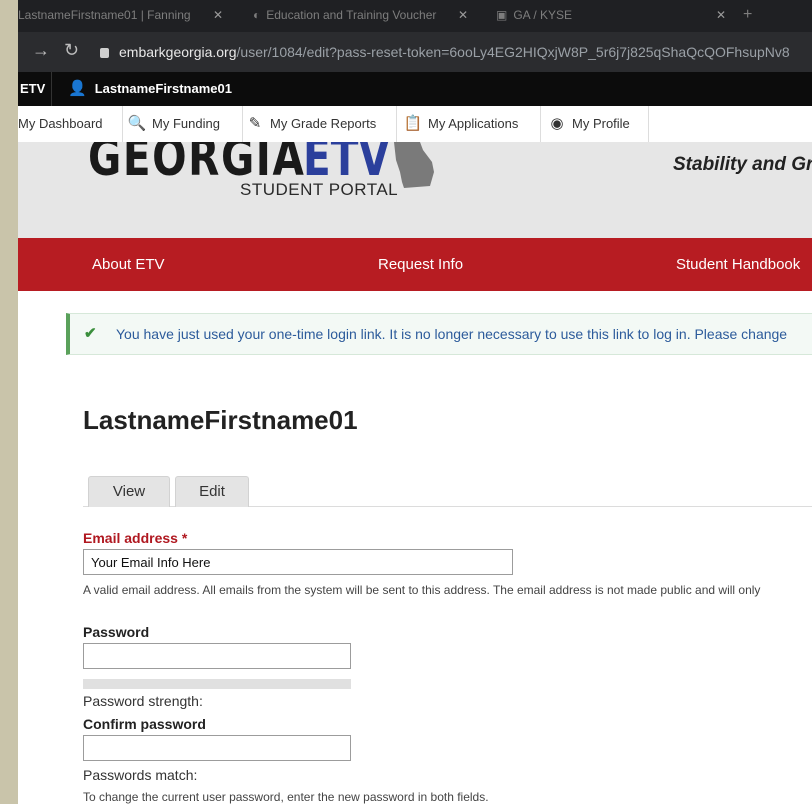 This screenshot has width=812, height=804. Describe the element at coordinates (71, 50) in the screenshot. I see `reload-icon: ↻` at that location.